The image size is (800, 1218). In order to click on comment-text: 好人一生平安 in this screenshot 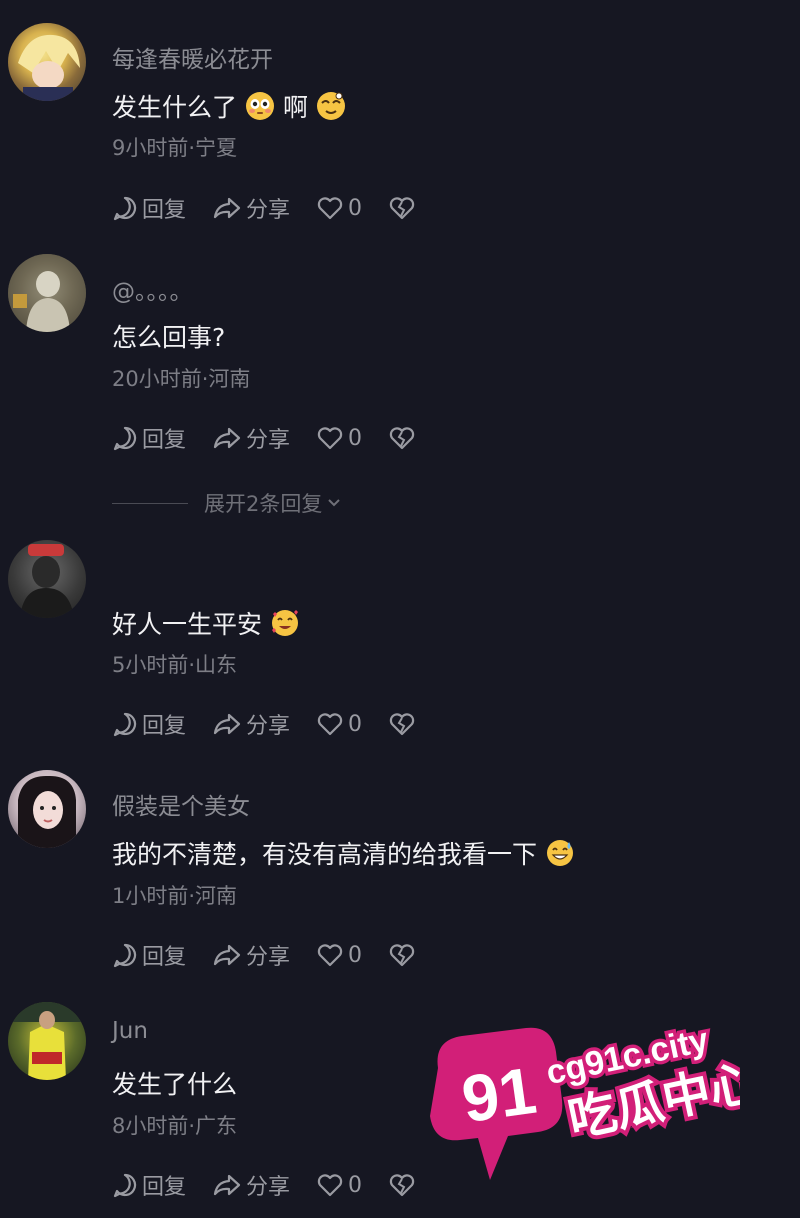, I will do `click(206, 623)`.